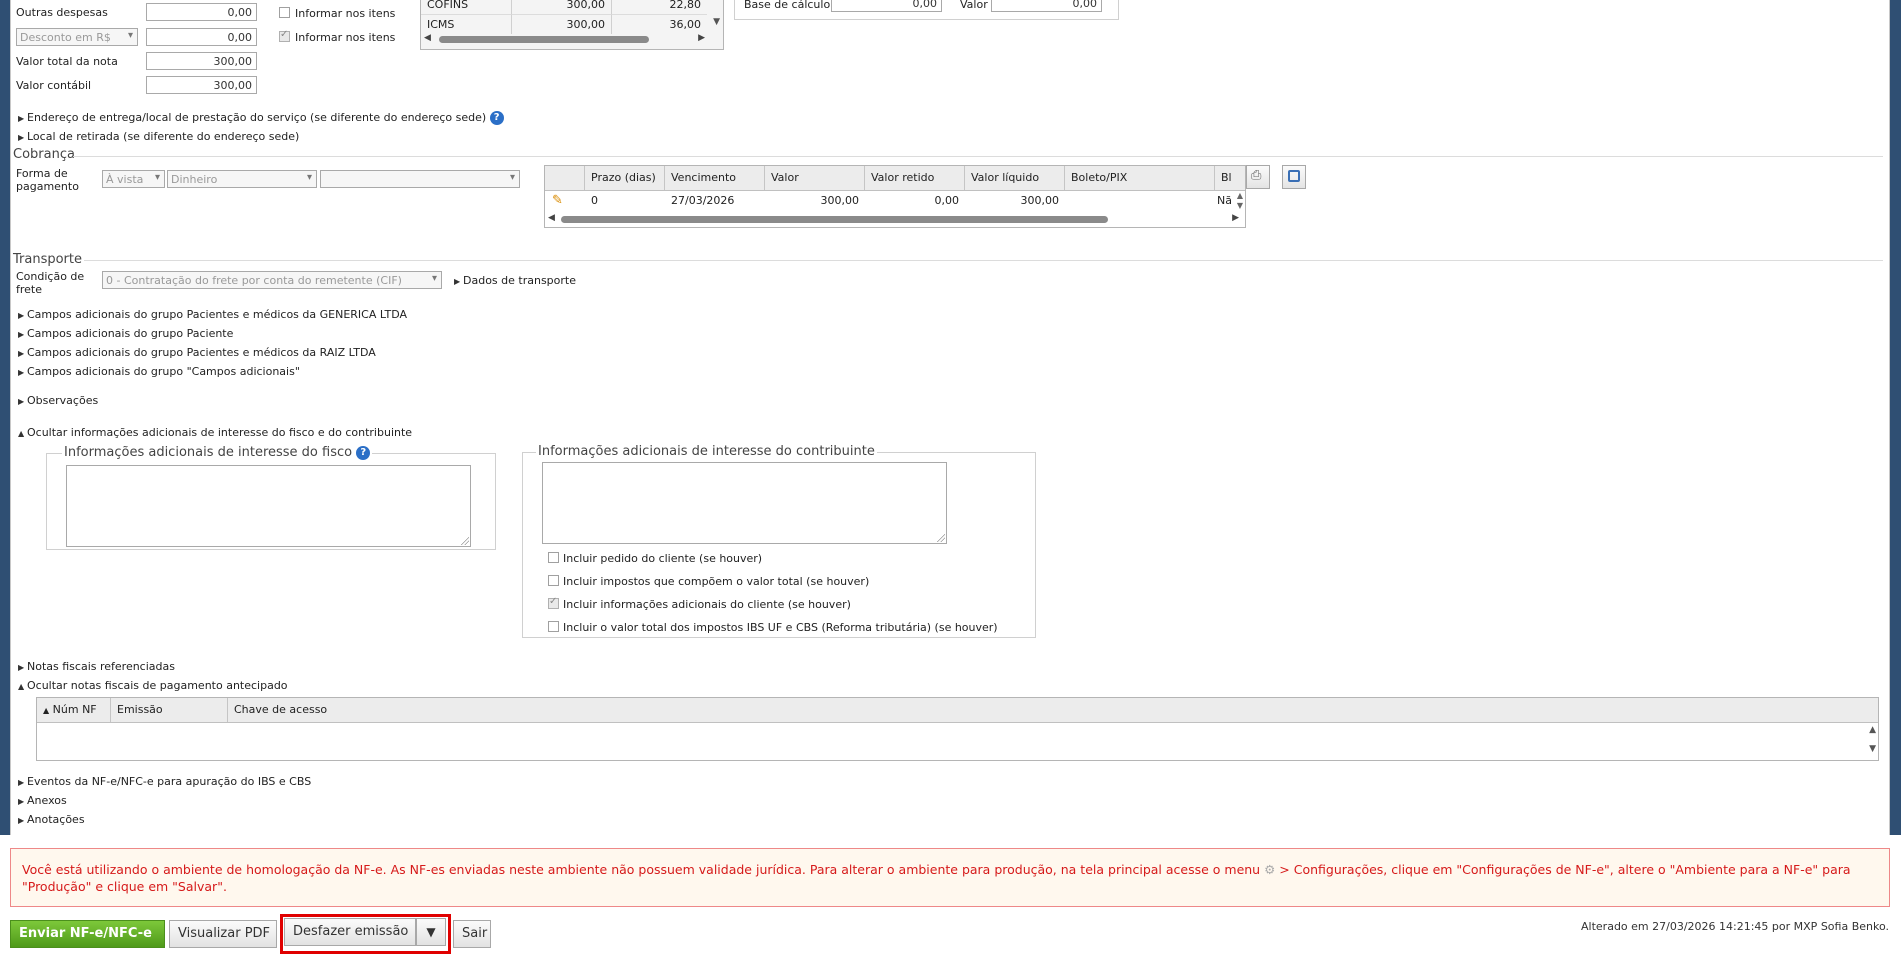 The width and height of the screenshot is (1901, 957). Describe the element at coordinates (715, 201) in the screenshot. I see `cell-vencimento: 27/03/2026` at that location.